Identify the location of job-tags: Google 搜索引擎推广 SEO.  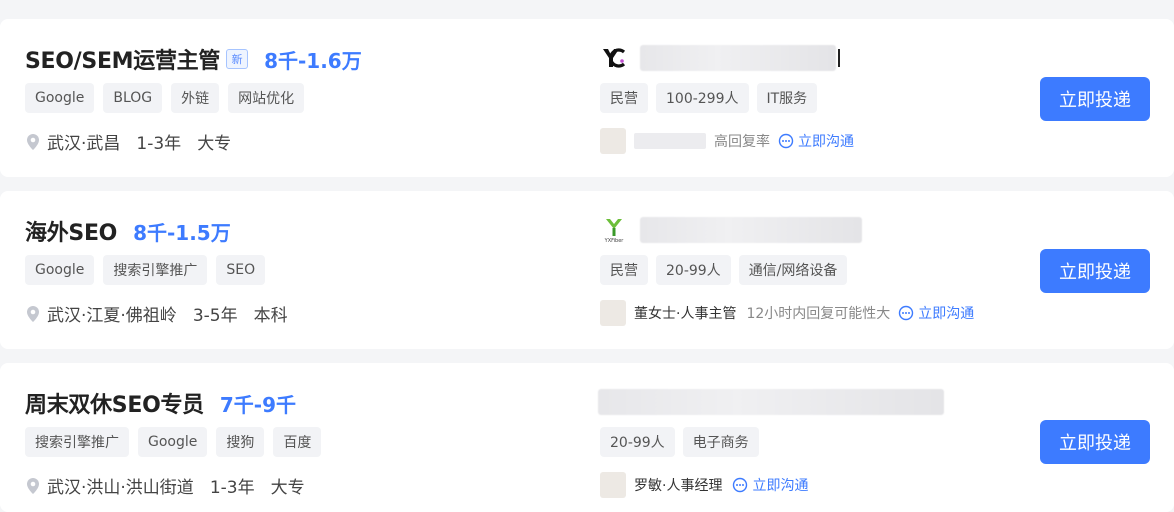
(145, 270).